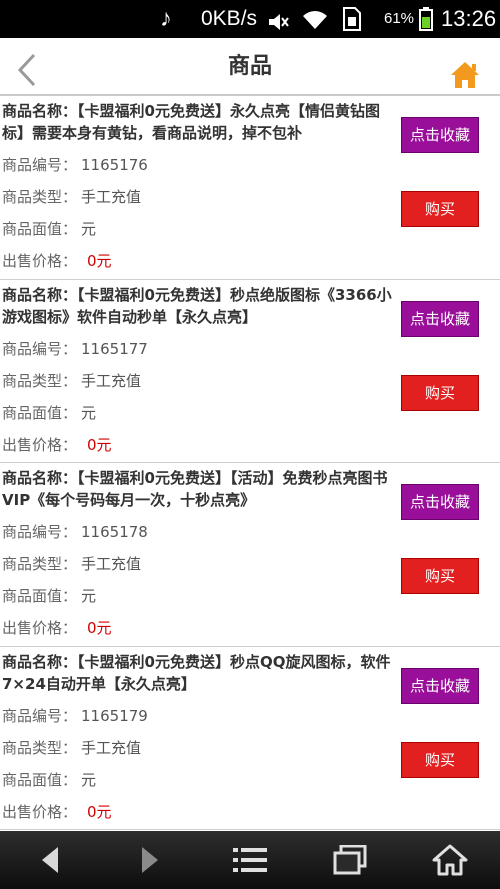  Describe the element at coordinates (426, 19) in the screenshot. I see `battery-icon` at that location.